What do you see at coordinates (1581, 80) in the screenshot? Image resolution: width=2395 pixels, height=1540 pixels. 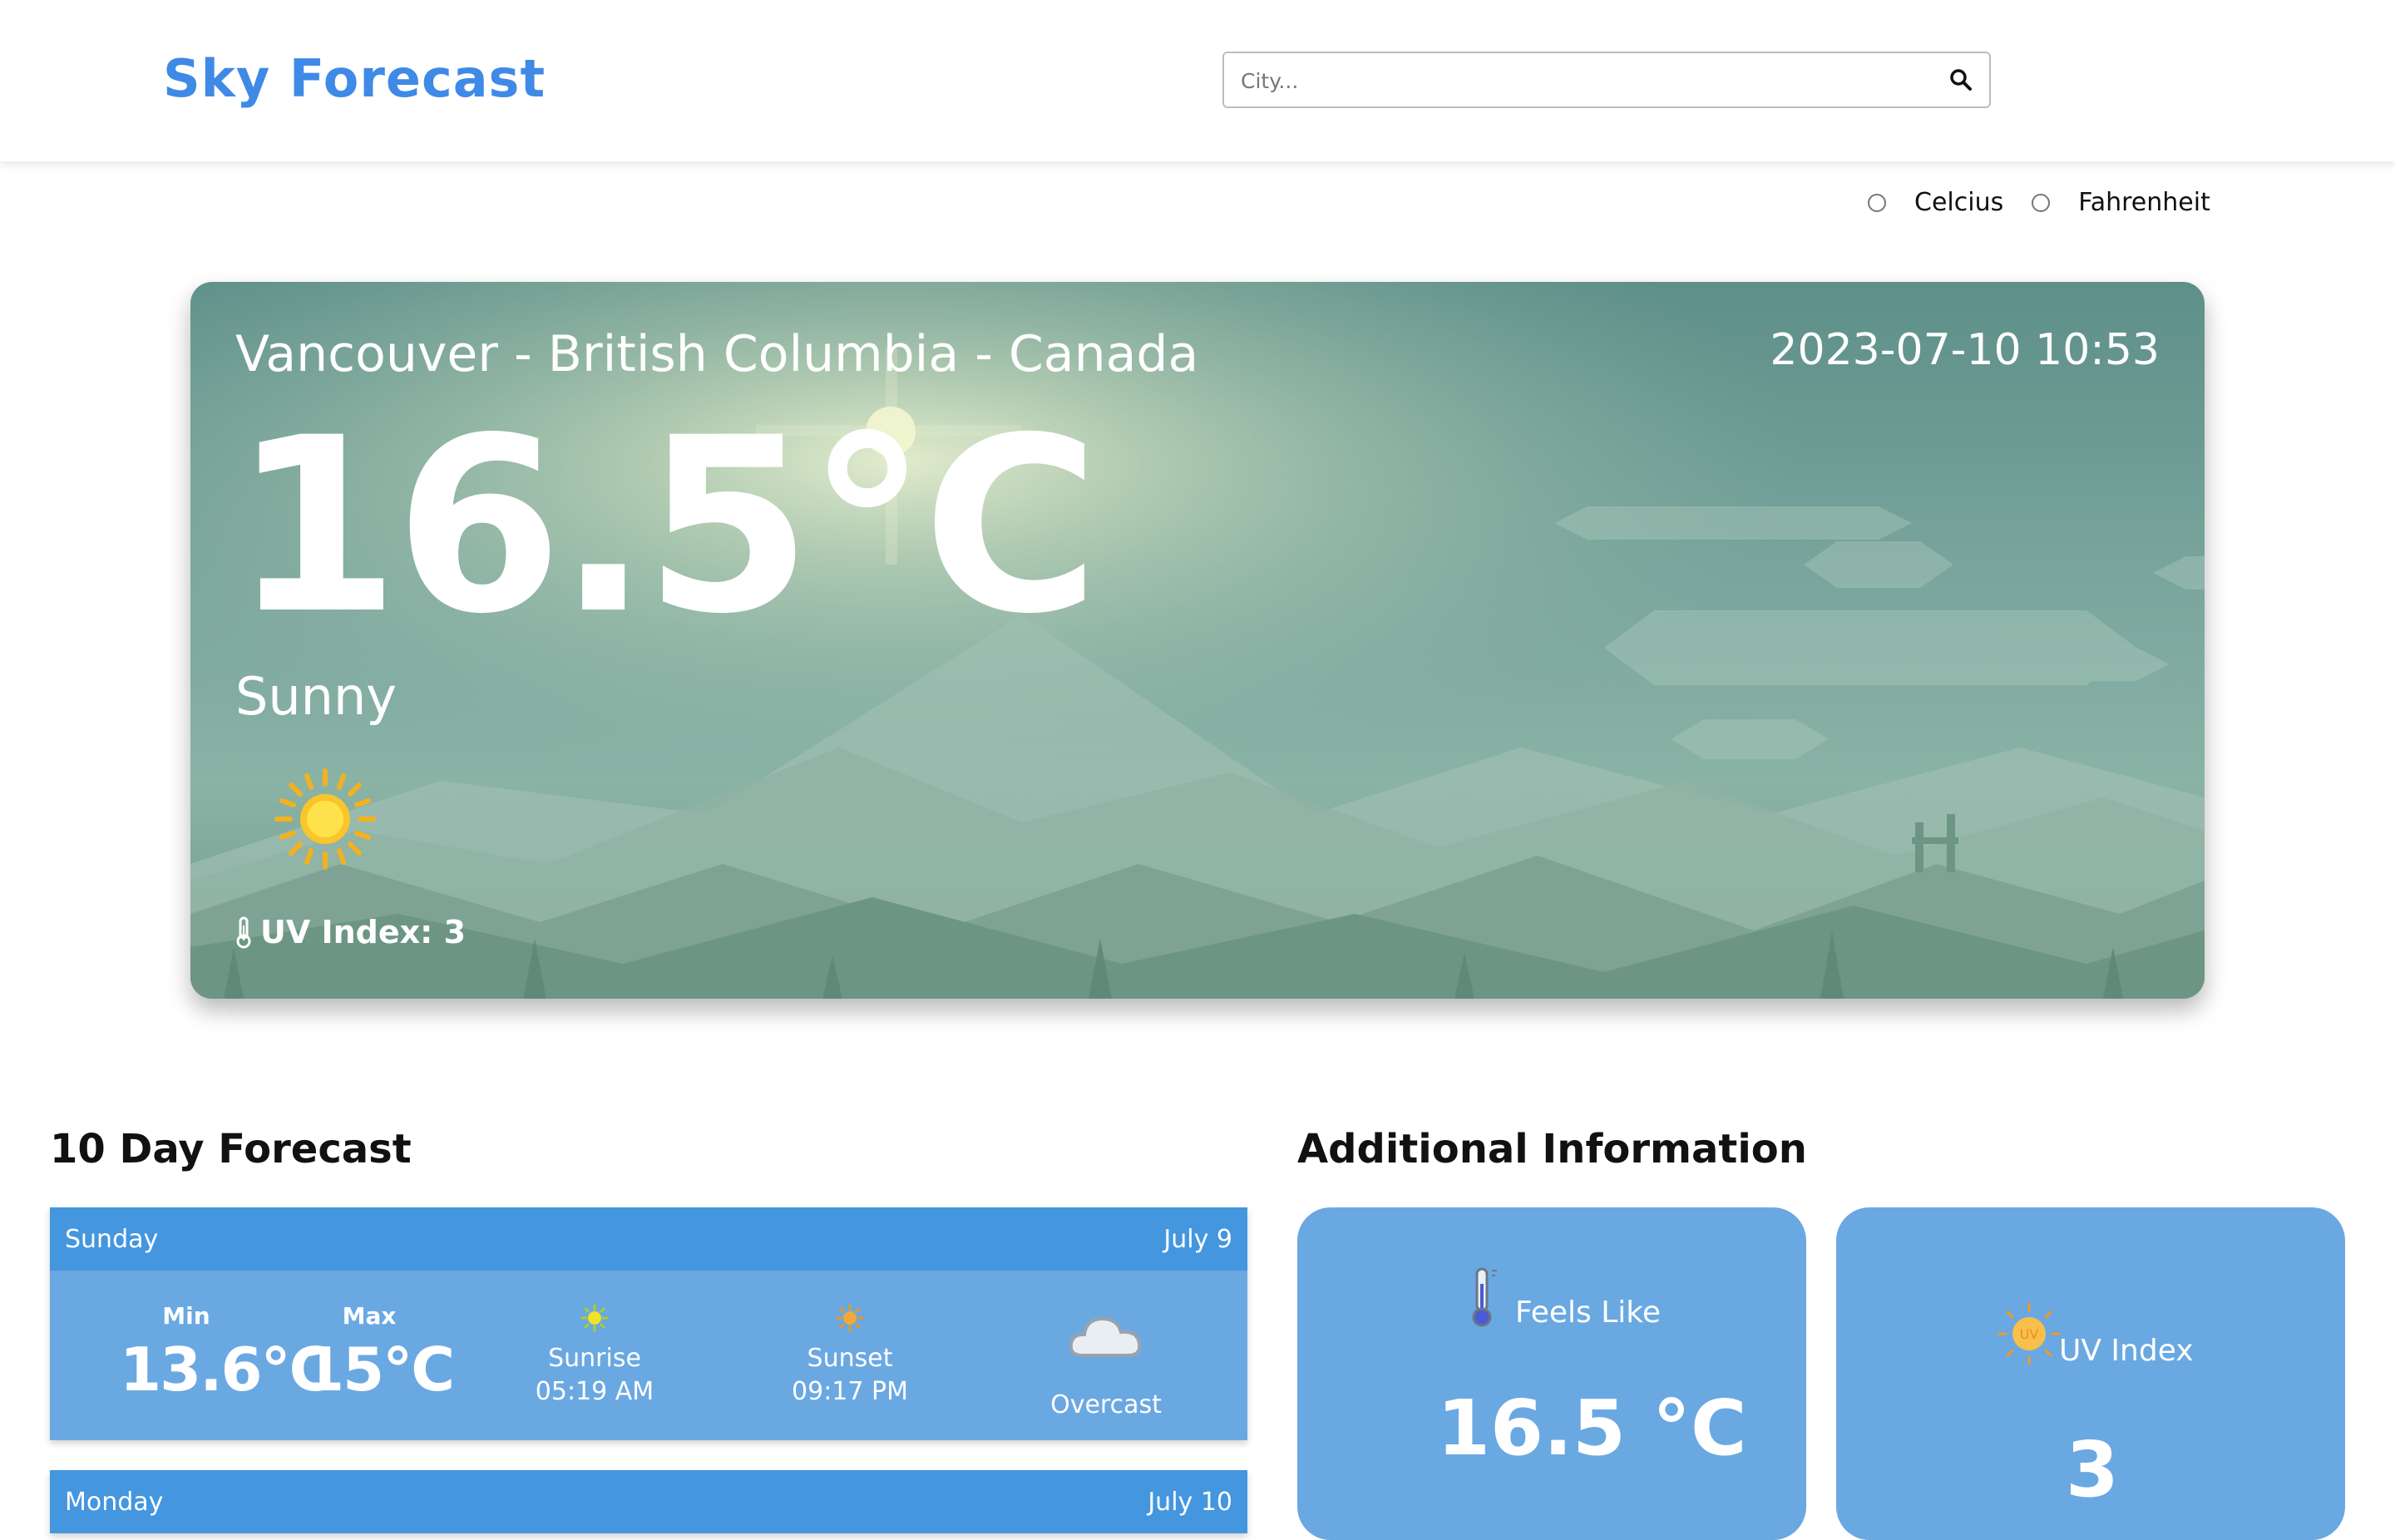 I see `city-search-input` at bounding box center [1581, 80].